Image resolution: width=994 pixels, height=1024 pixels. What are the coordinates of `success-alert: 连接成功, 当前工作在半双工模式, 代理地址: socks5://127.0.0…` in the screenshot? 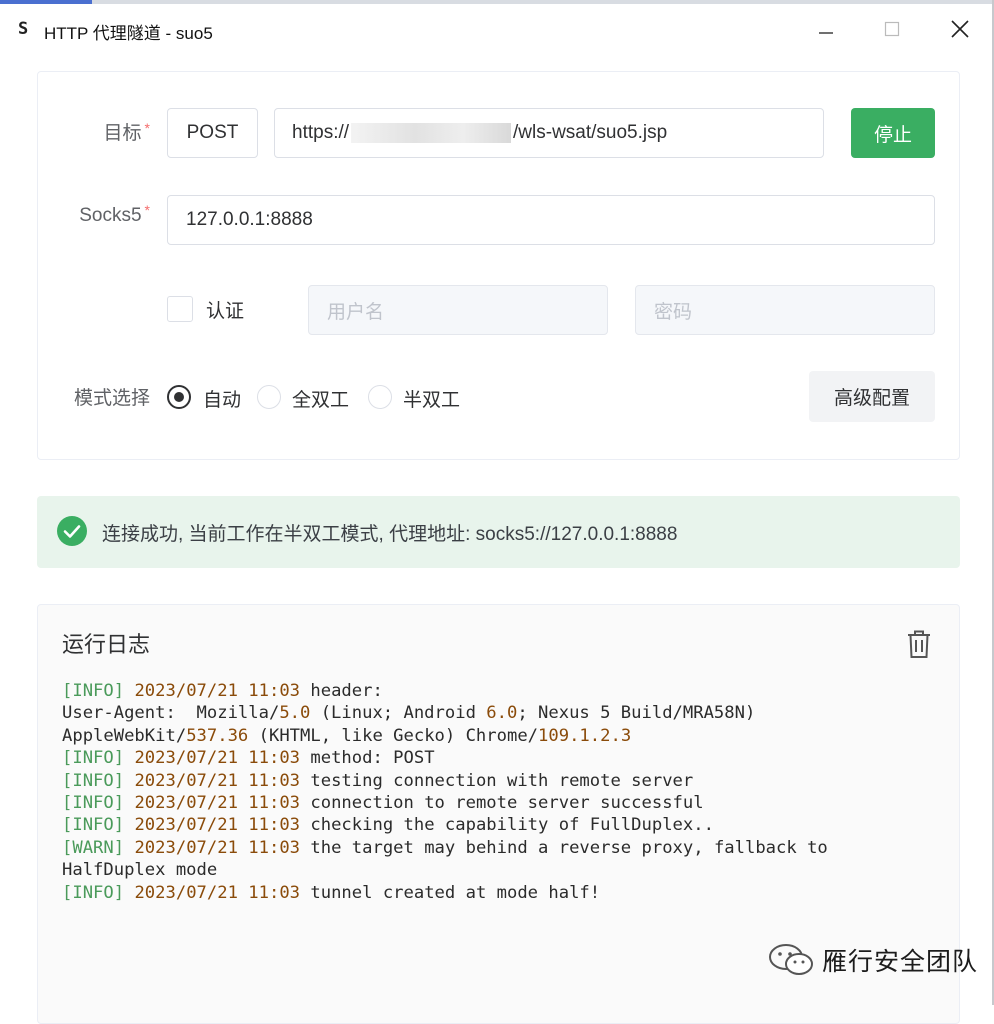 It's located at (498, 532).